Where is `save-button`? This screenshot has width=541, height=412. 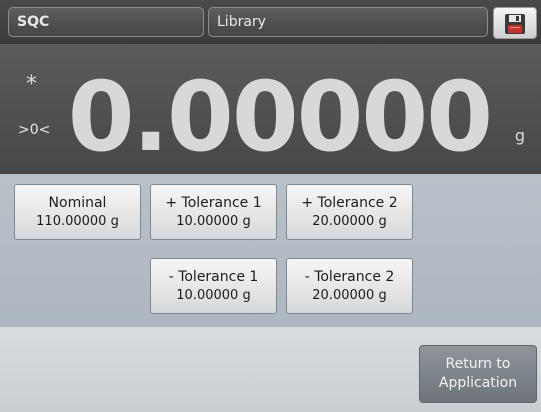
save-button is located at coordinates (515, 23).